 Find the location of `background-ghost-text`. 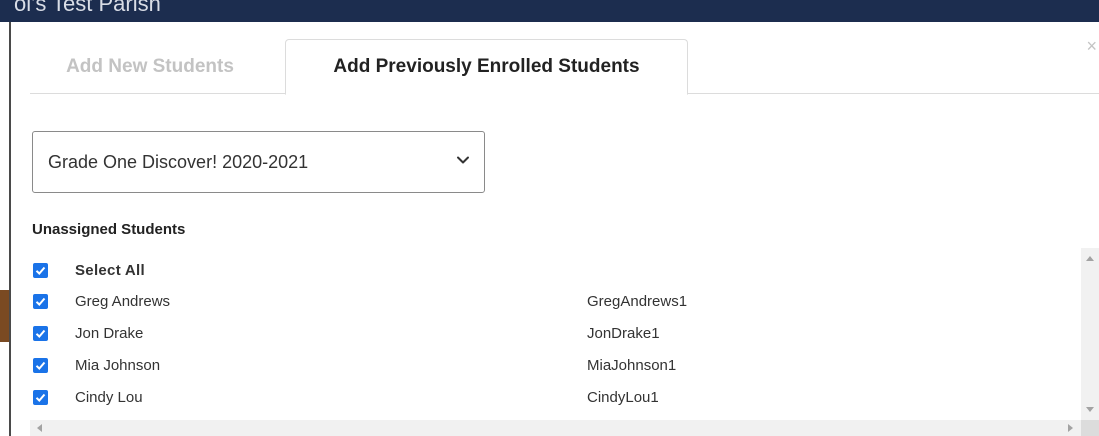

background-ghost-text is located at coordinates (4, 194).